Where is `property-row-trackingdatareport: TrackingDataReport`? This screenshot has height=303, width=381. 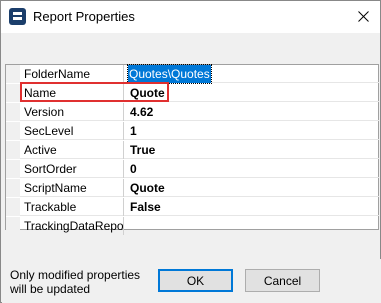
property-row-trackingdatareport: TrackingDataReport is located at coordinates (192, 226).